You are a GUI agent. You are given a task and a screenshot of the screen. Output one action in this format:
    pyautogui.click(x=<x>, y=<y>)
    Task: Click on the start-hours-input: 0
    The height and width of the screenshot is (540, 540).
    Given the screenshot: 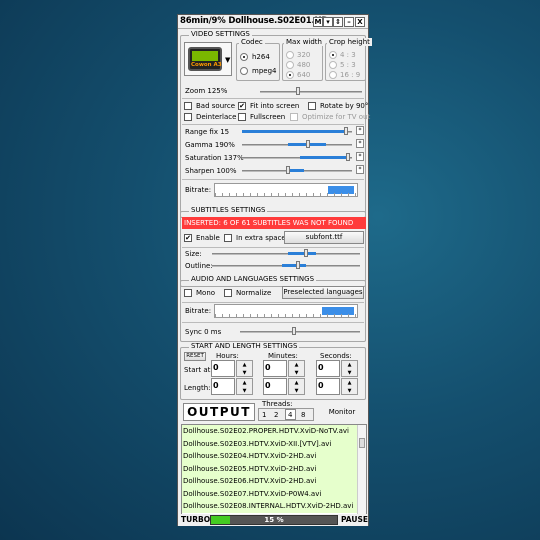 What is the action you would take?
    pyautogui.click(x=223, y=368)
    